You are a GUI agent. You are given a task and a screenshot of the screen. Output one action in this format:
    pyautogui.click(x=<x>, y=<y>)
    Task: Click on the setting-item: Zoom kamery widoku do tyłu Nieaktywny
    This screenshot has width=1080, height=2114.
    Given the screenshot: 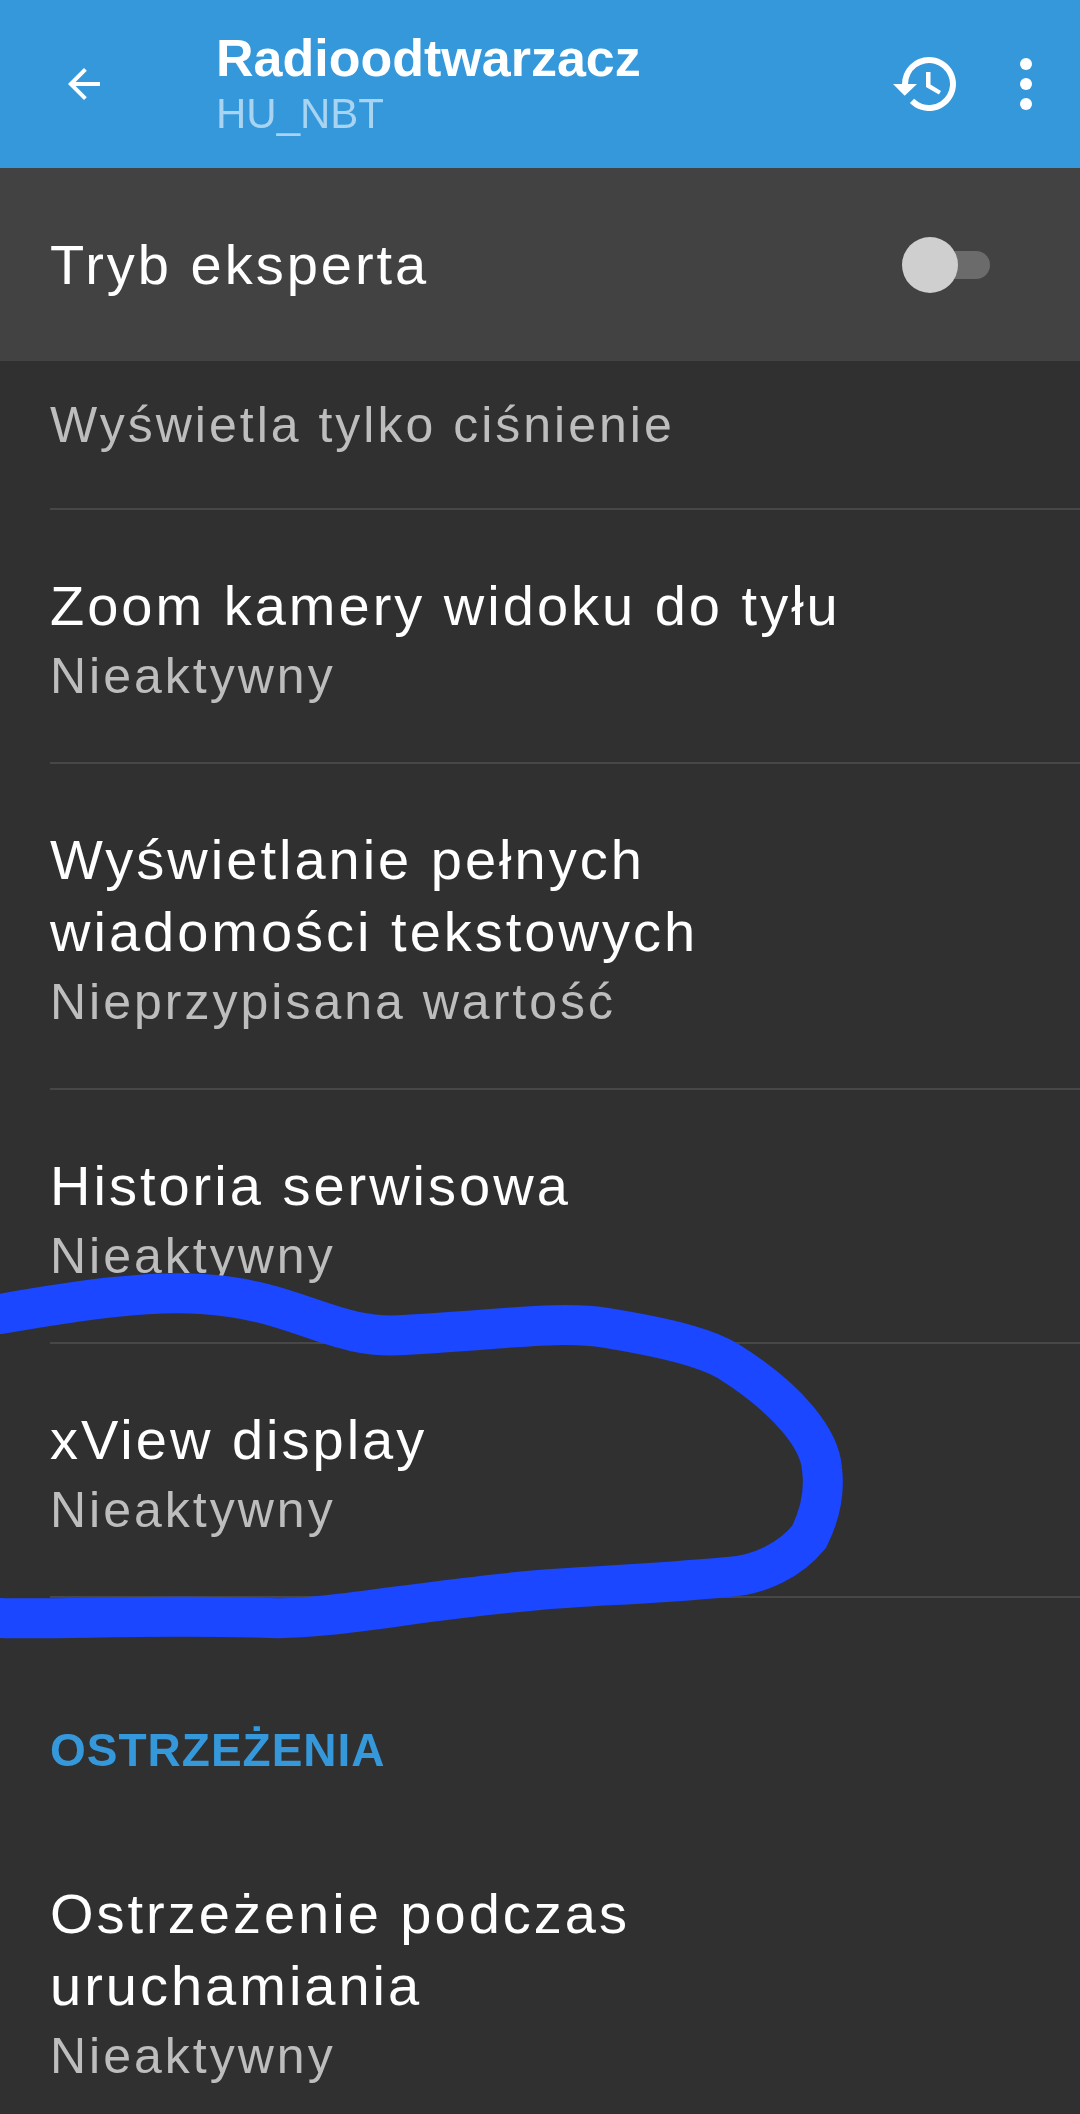 What is the action you would take?
    pyautogui.click(x=540, y=636)
    